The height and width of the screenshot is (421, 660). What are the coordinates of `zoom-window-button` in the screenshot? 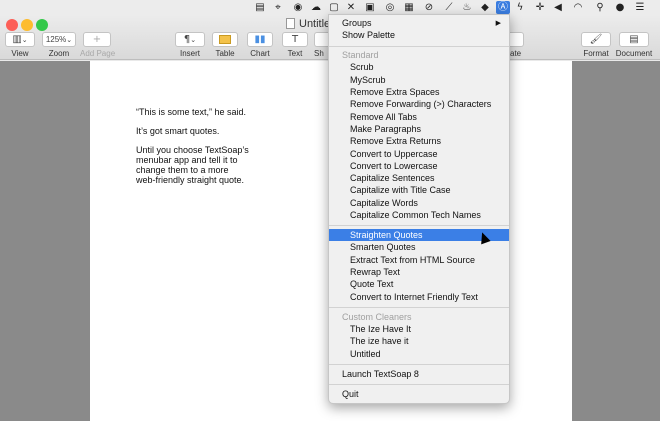 It's located at (42, 25).